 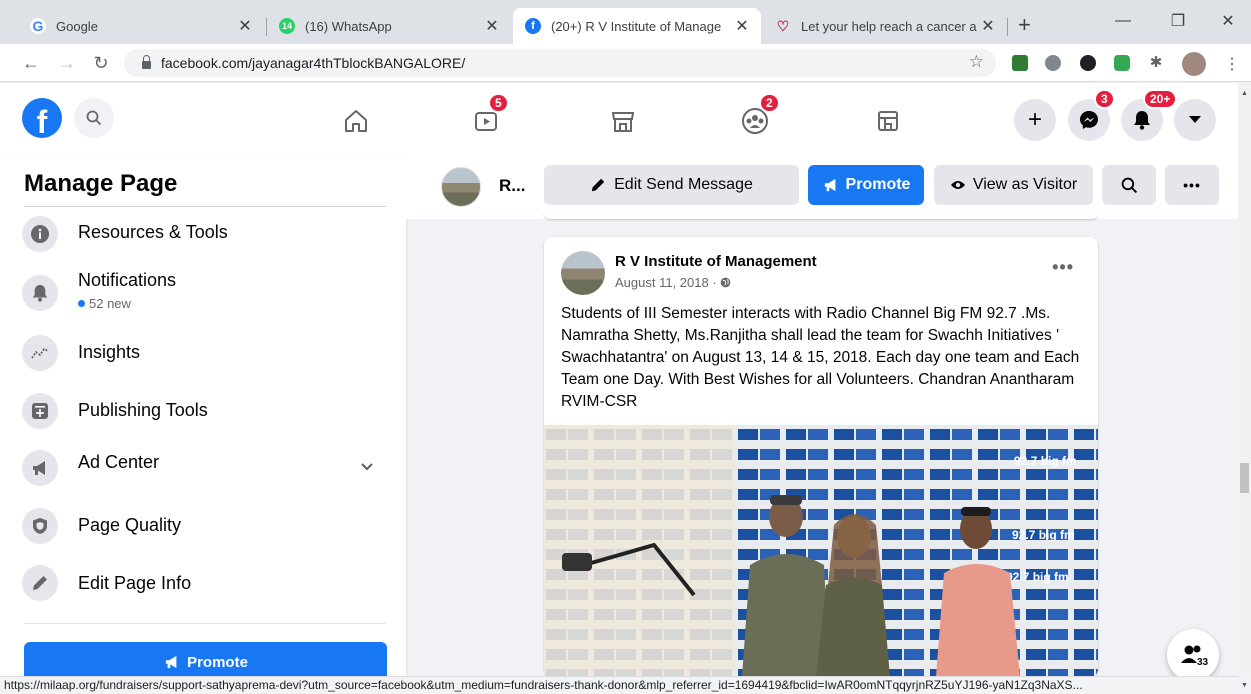 I want to click on home-nav, so click(x=356, y=121).